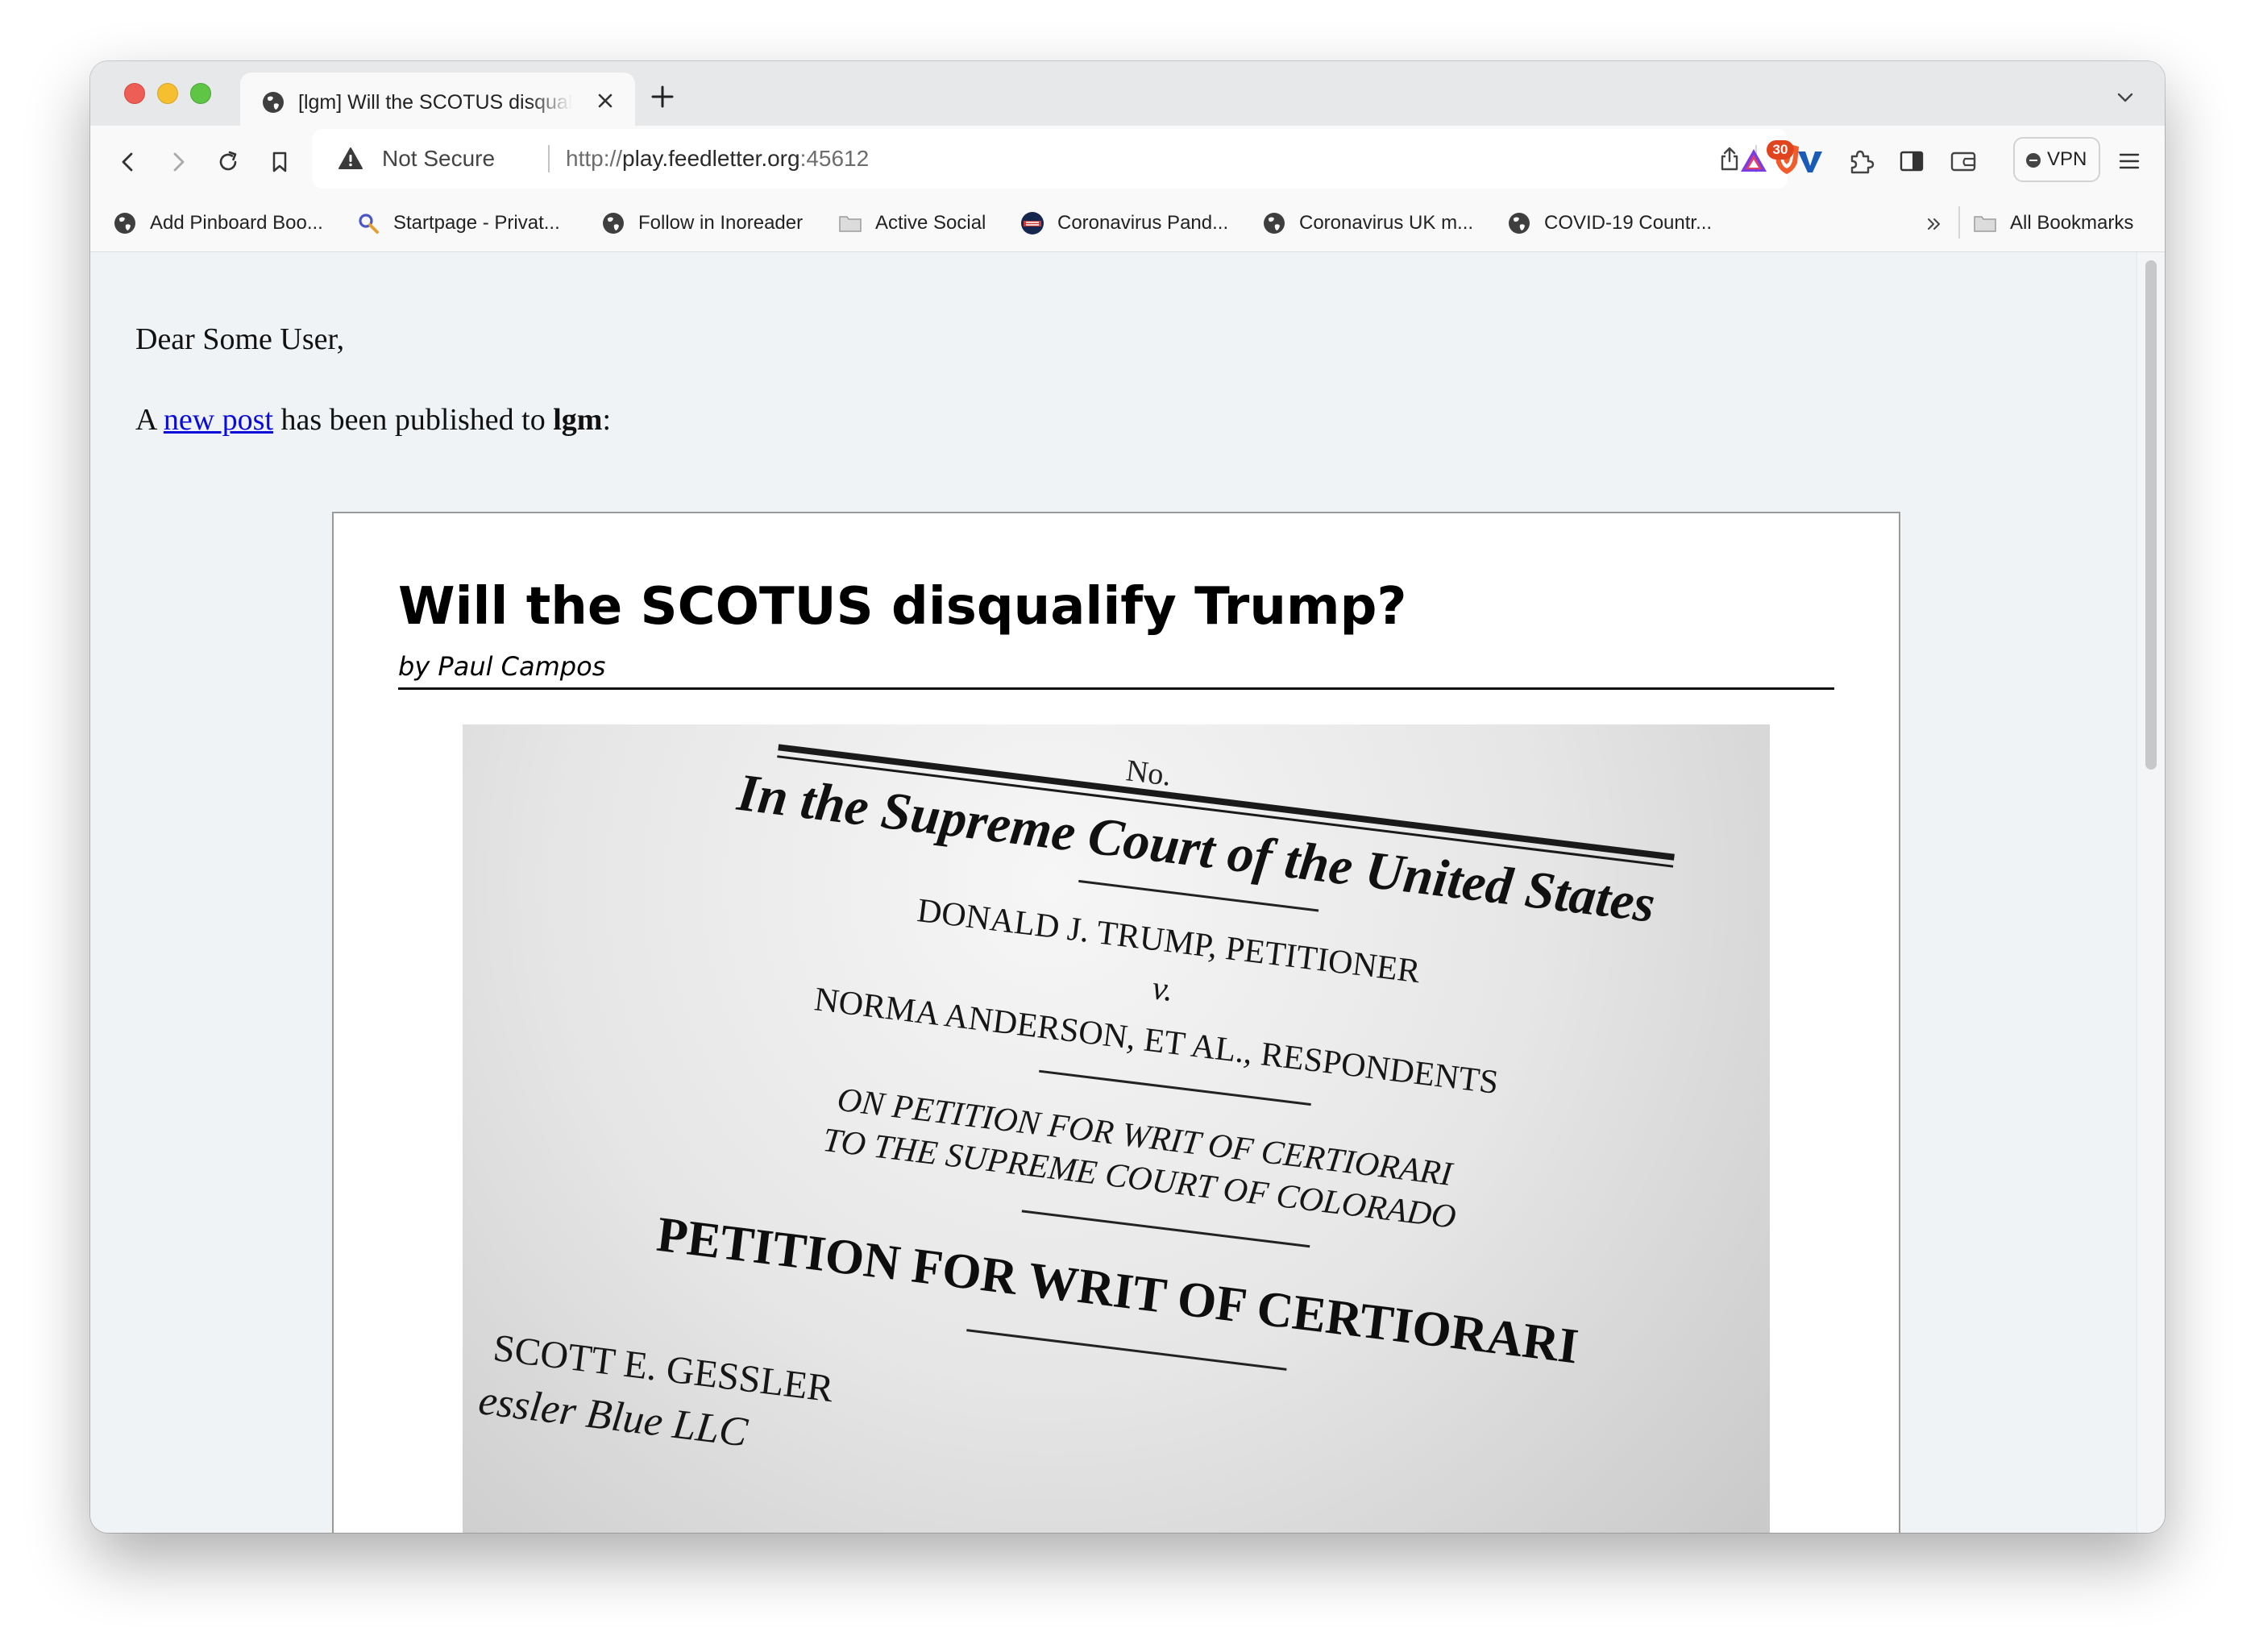  I want to click on versus-line: v., so click(1162, 989).